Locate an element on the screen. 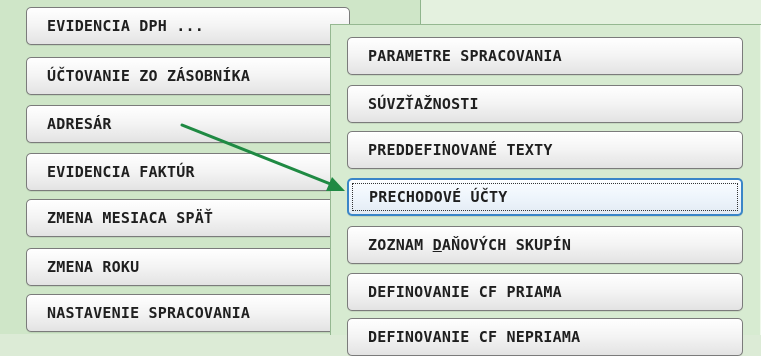 The image size is (761, 356). menu-item-evidencia-faktur: EVIDENCIA FAKTÚR is located at coordinates (188, 172).